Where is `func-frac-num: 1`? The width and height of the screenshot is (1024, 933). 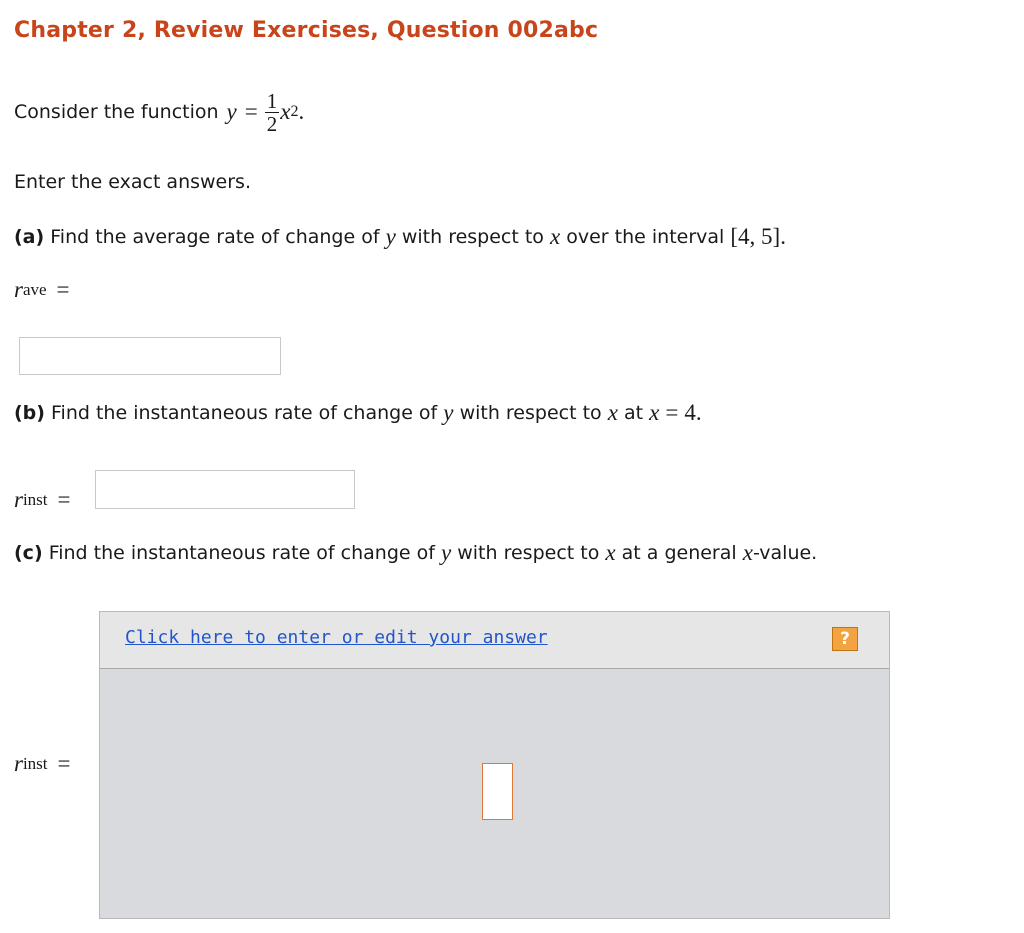
func-frac-num: 1 is located at coordinates (272, 100).